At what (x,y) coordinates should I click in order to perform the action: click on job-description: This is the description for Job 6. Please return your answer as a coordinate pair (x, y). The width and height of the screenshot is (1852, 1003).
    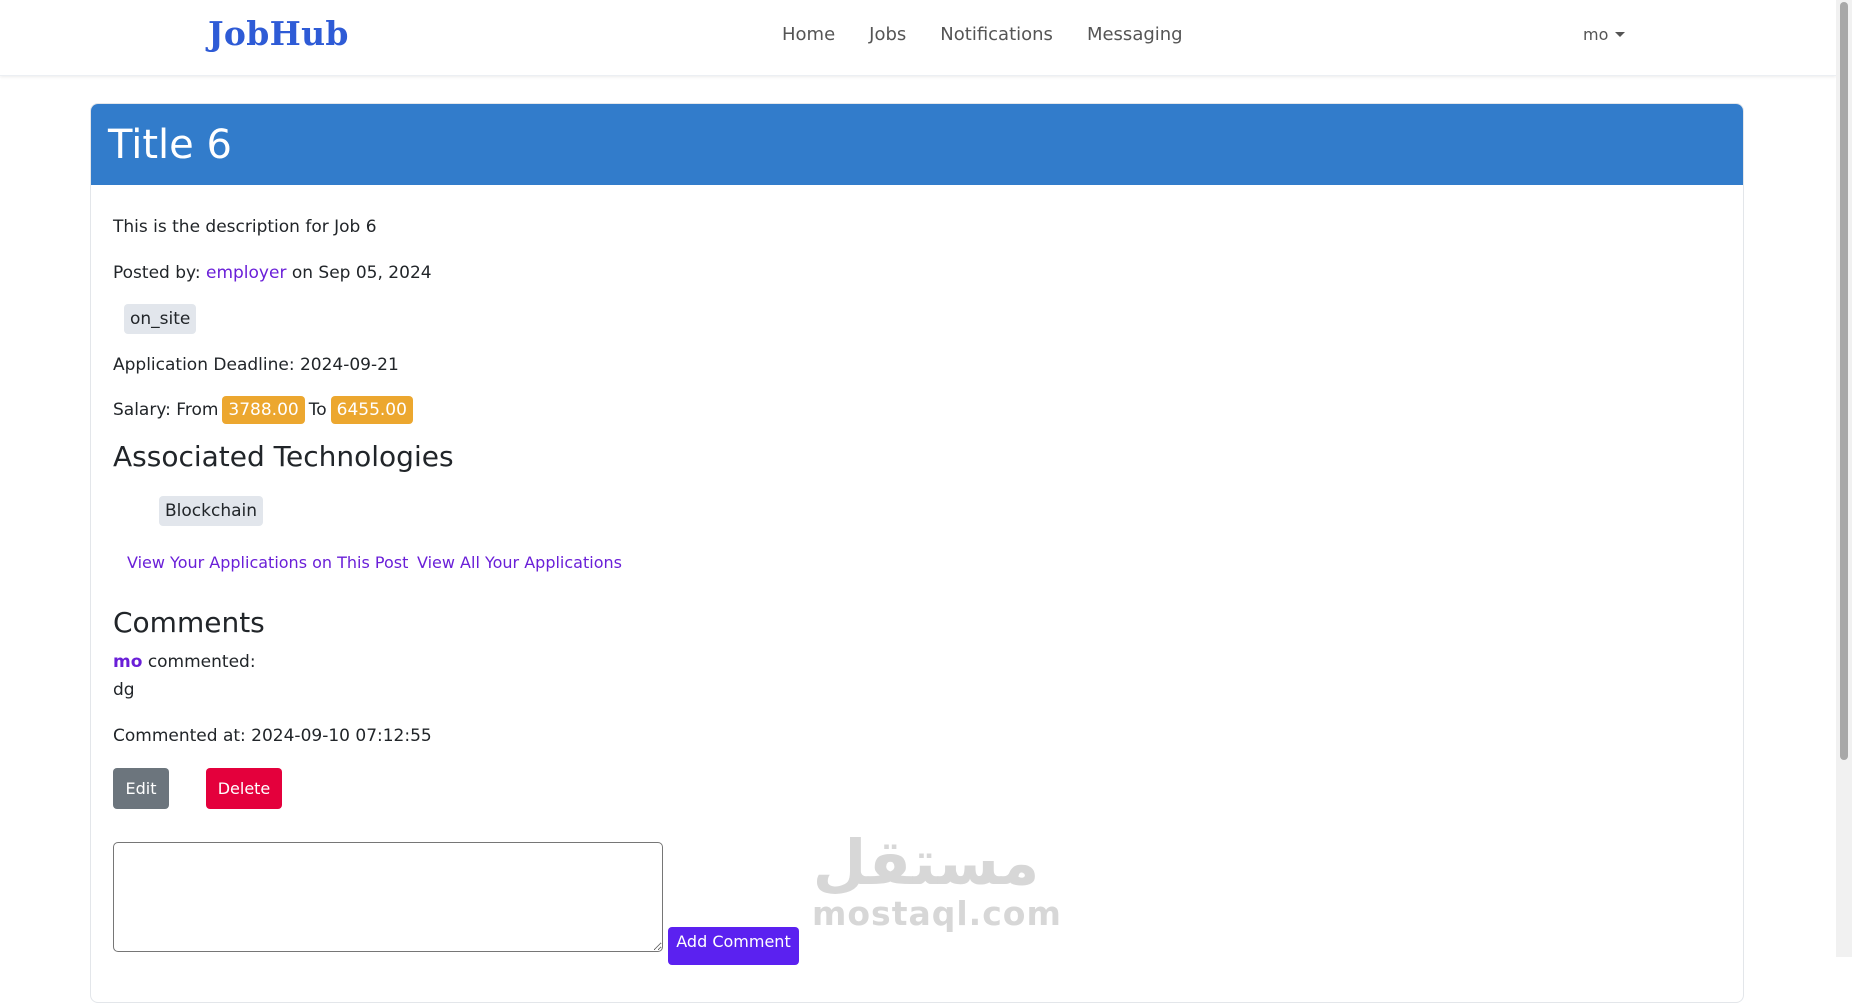
    Looking at the image, I should click on (245, 227).